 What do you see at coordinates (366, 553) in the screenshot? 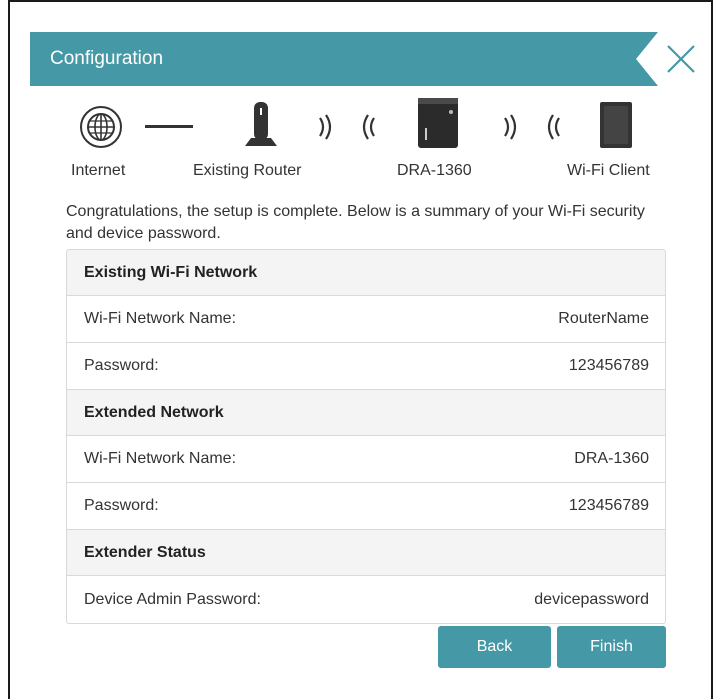
I see `section-header-extender-status: Extender Status` at bounding box center [366, 553].